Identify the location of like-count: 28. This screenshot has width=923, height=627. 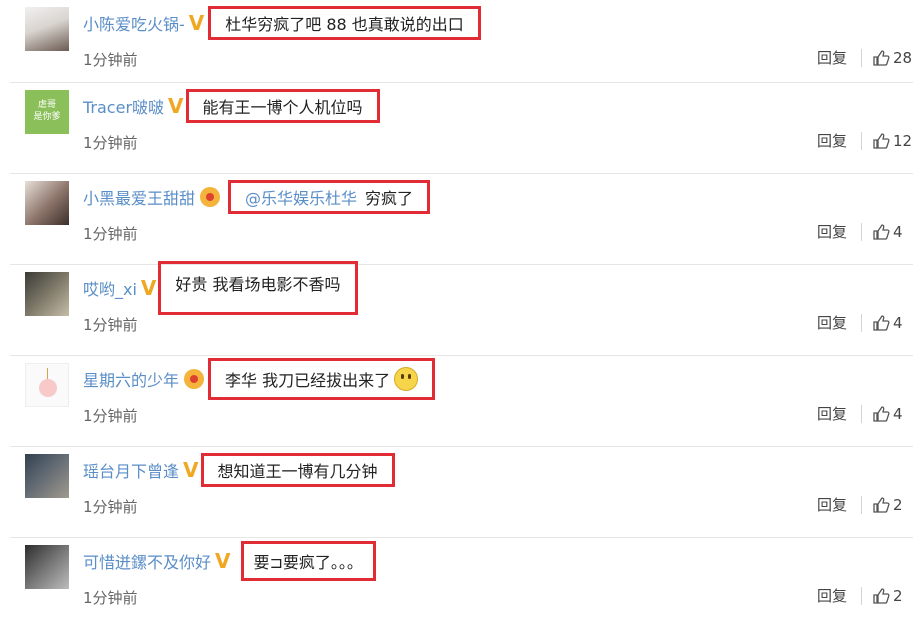
(903, 57).